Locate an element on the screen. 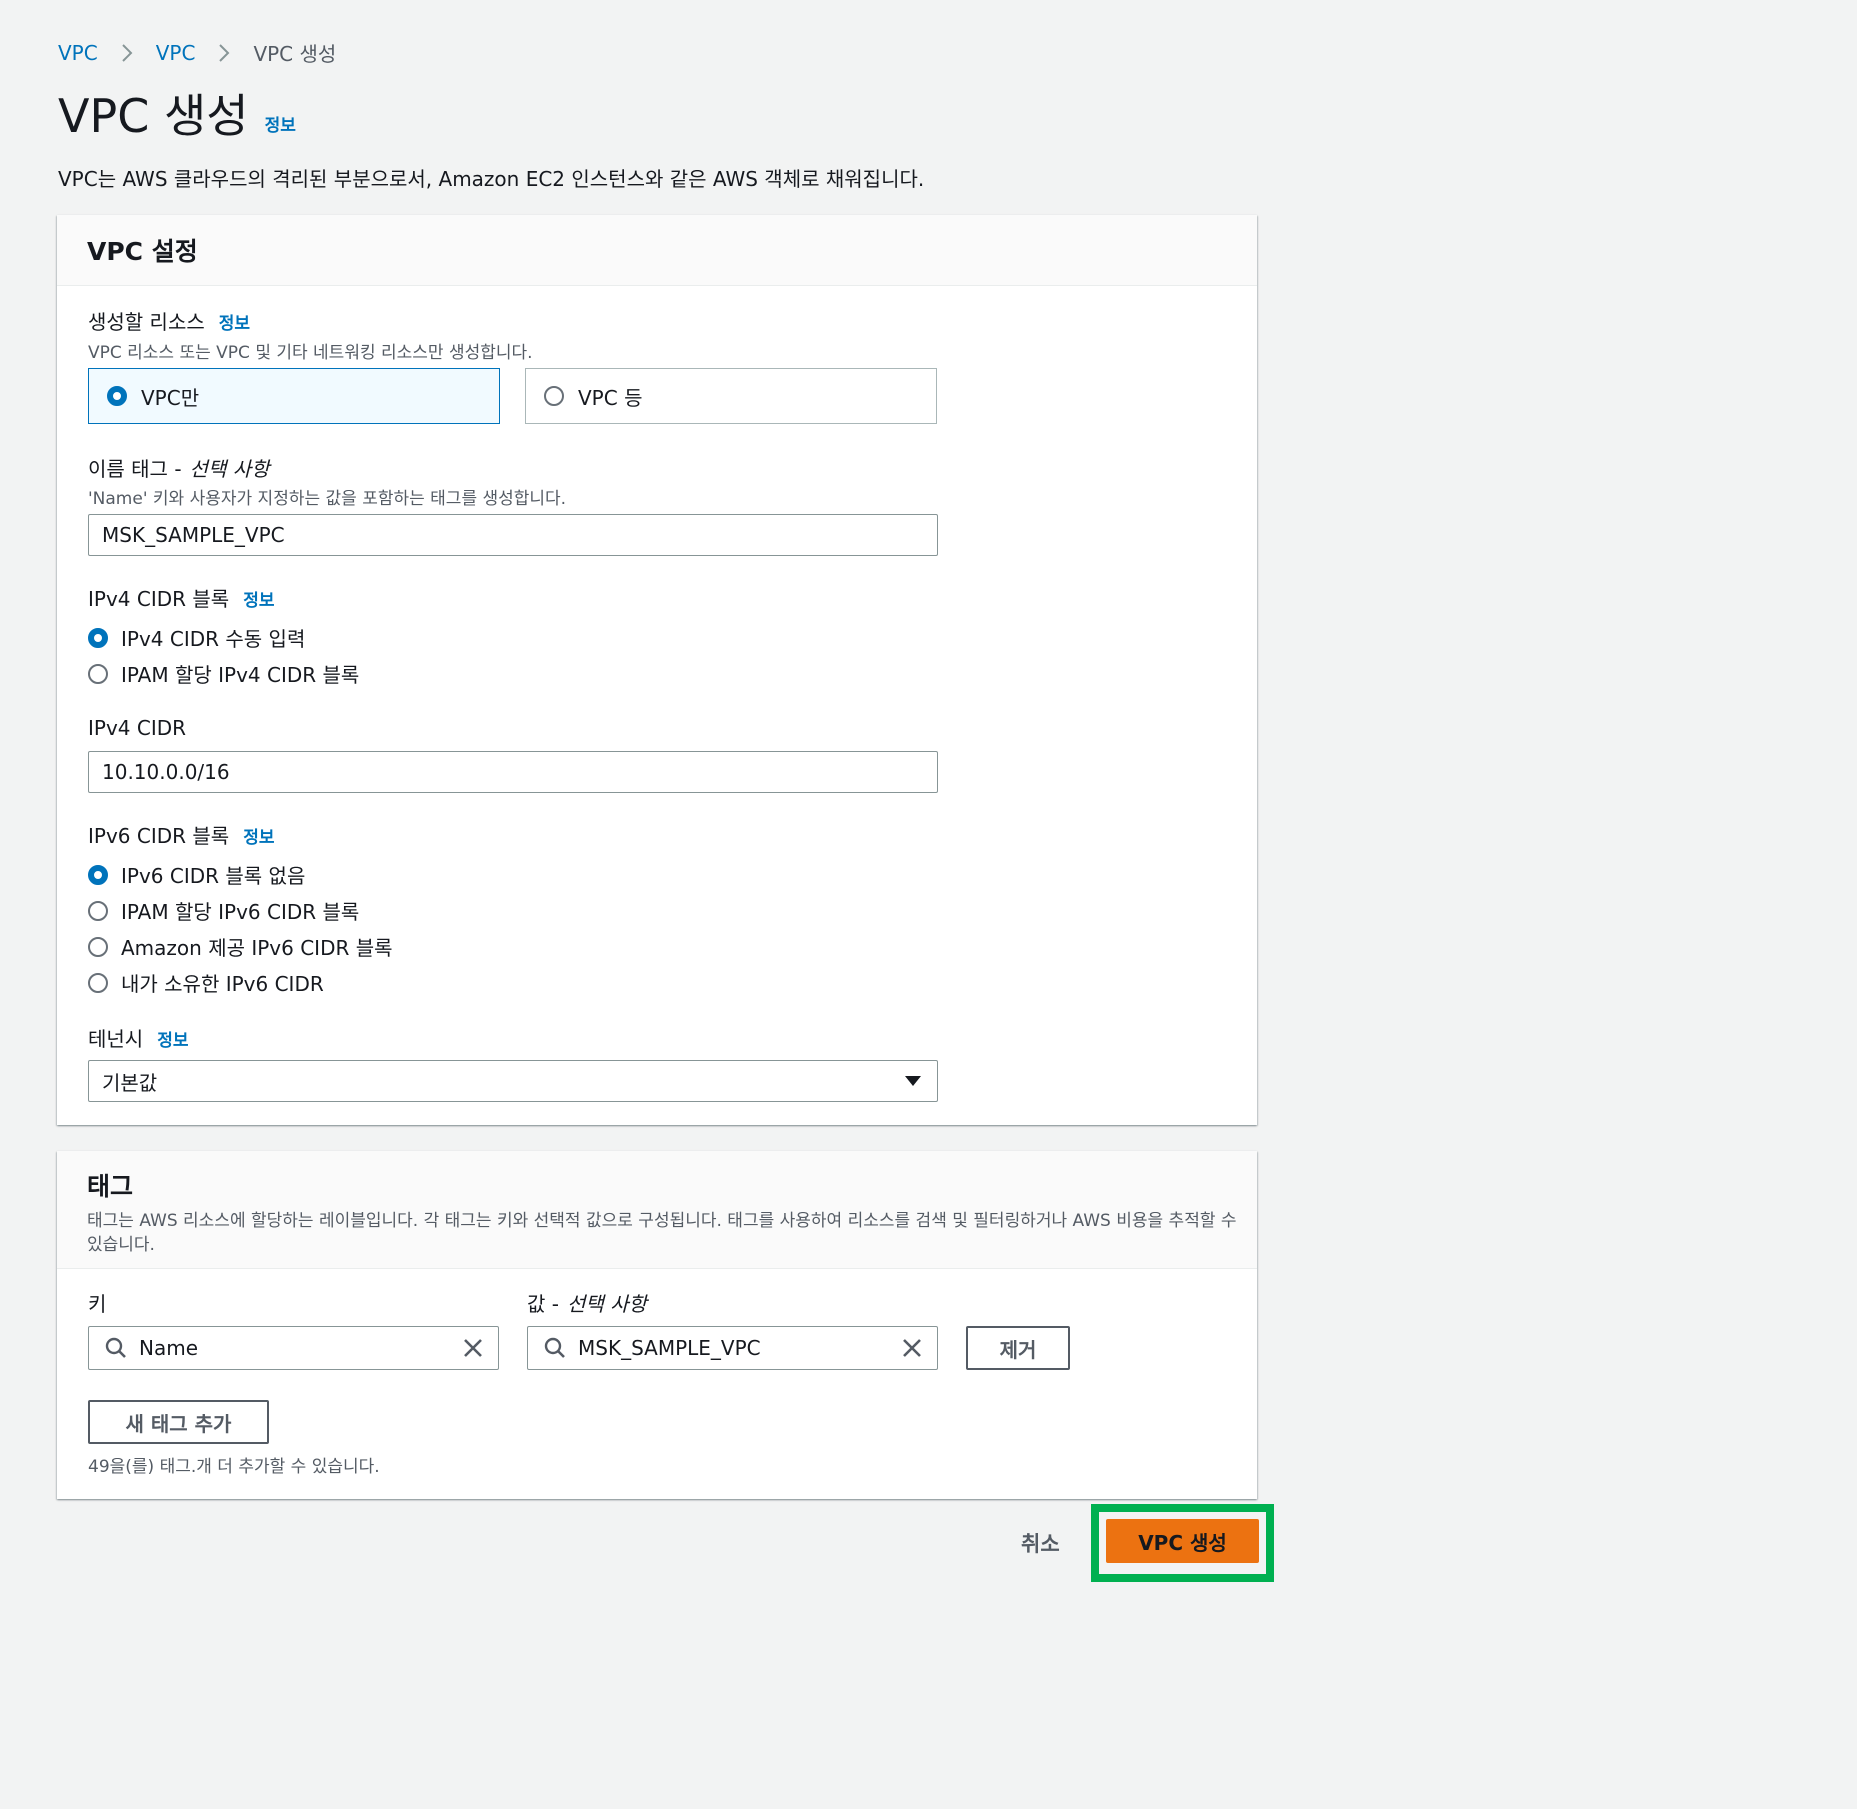 The width and height of the screenshot is (1857, 1809). ipv4-block-label-text: IPv4 CIDR 블록 is located at coordinates (159, 599).